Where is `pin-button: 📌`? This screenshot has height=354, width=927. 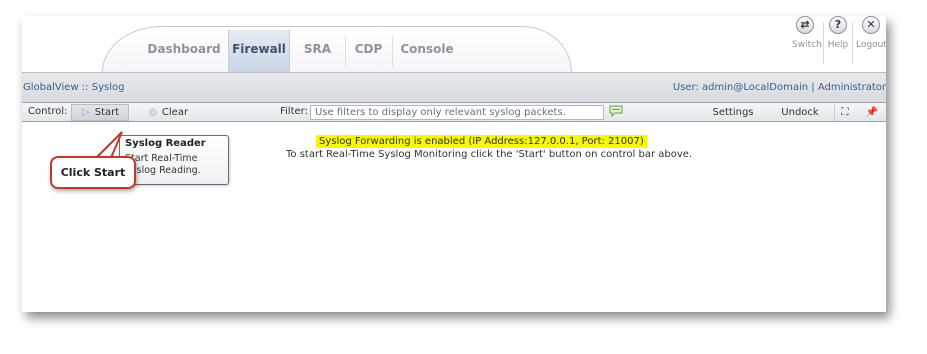
pin-button: 📌 is located at coordinates (872, 112).